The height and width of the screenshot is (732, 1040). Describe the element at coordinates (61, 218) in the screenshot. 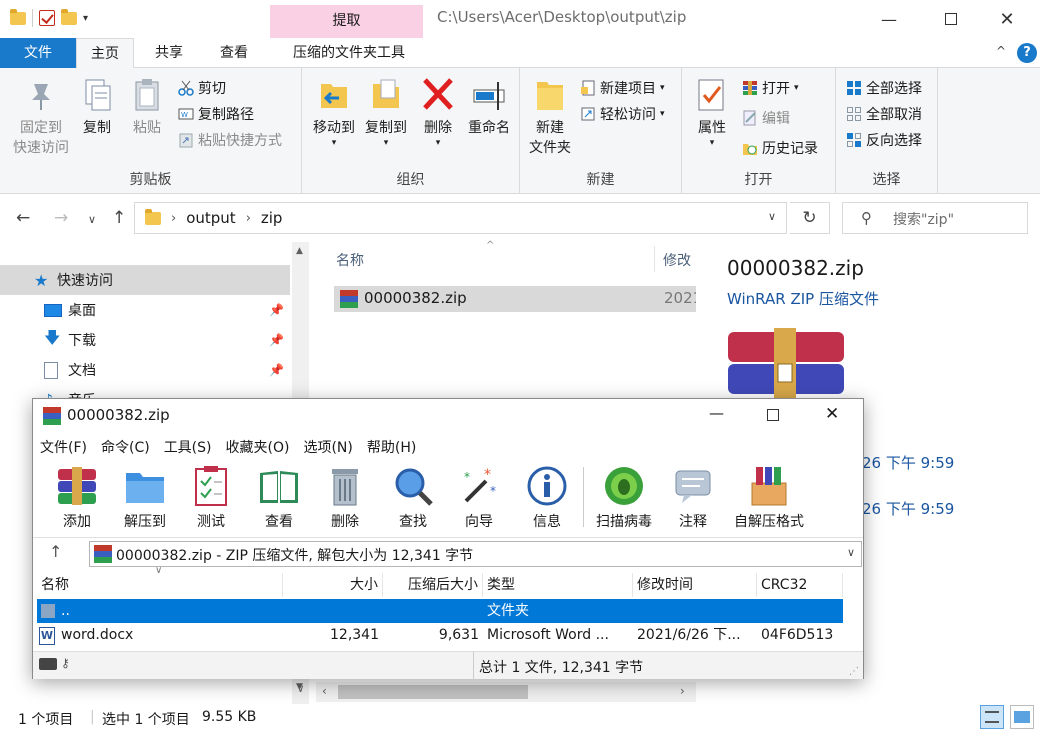

I see `forward-arrow-icon: →` at that location.